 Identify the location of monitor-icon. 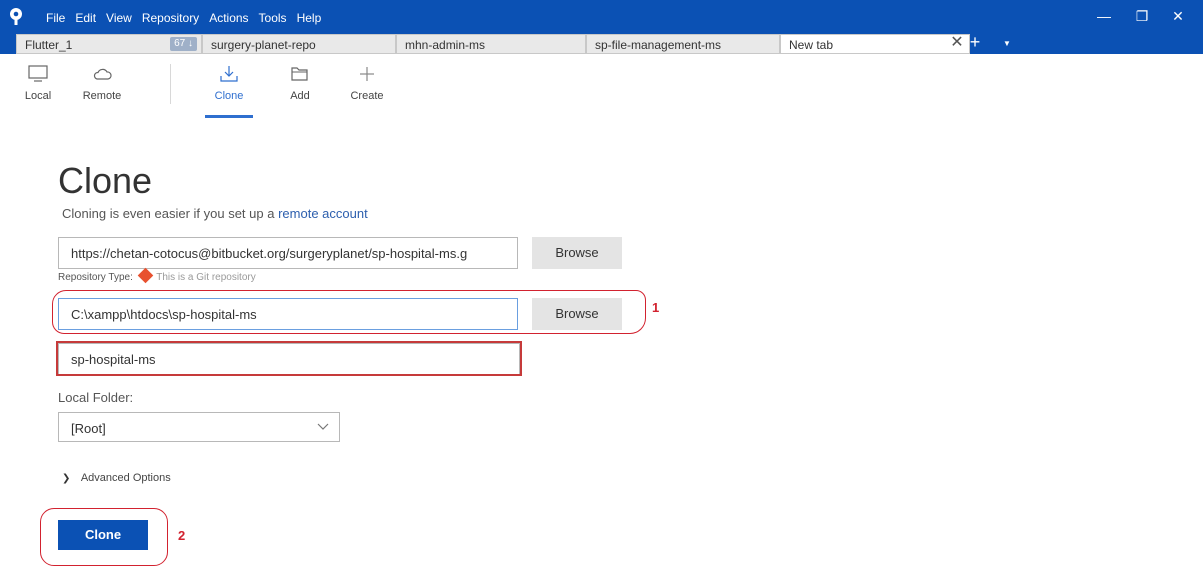
(38, 73).